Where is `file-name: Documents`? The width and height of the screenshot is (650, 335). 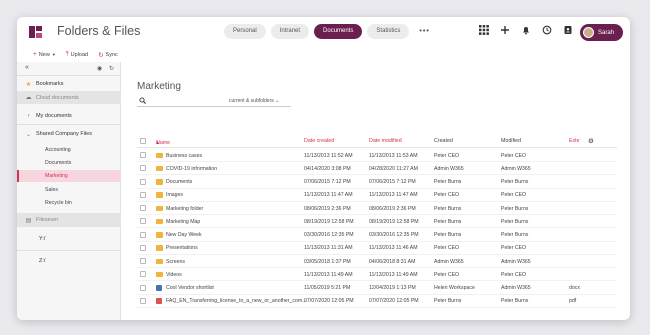
file-name: Documents is located at coordinates (179, 182).